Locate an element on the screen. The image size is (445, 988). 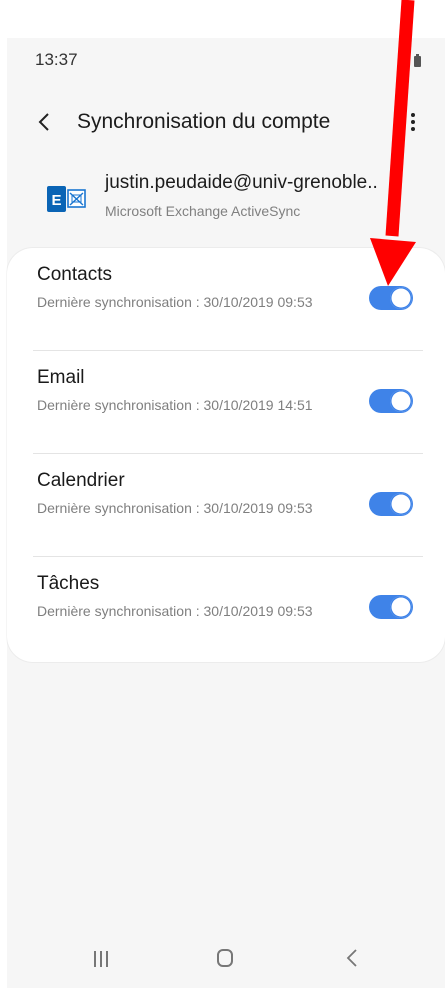
account-type: Microsoft Exchange ActiveSync is located at coordinates (203, 211).